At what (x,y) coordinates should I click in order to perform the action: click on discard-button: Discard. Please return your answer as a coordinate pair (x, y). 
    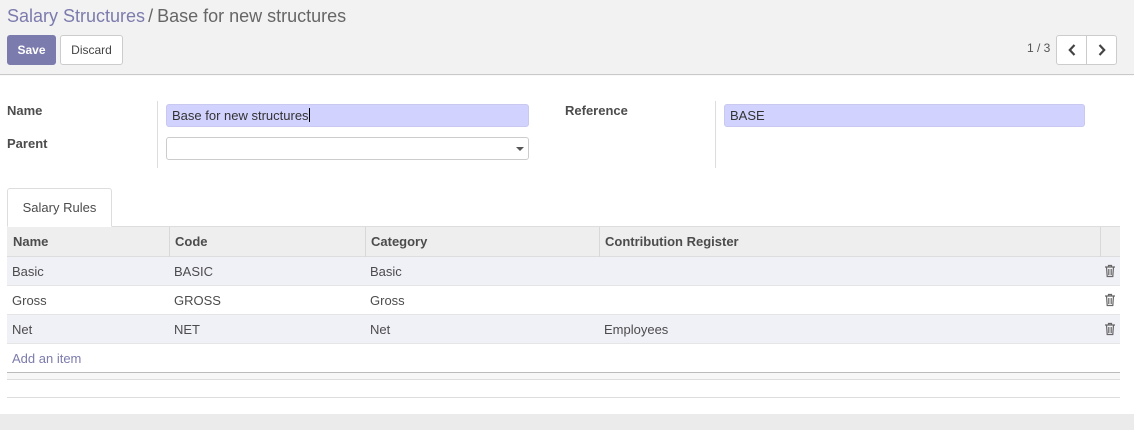
    Looking at the image, I should click on (91, 50).